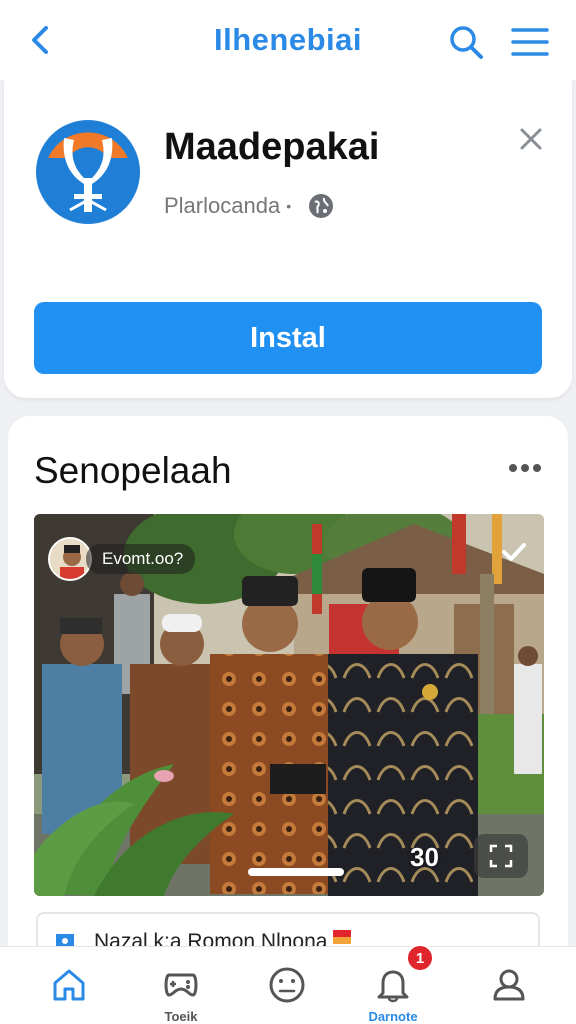 The width and height of the screenshot is (576, 1024). I want to click on nav-notifications-label: Darnote, so click(393, 1016).